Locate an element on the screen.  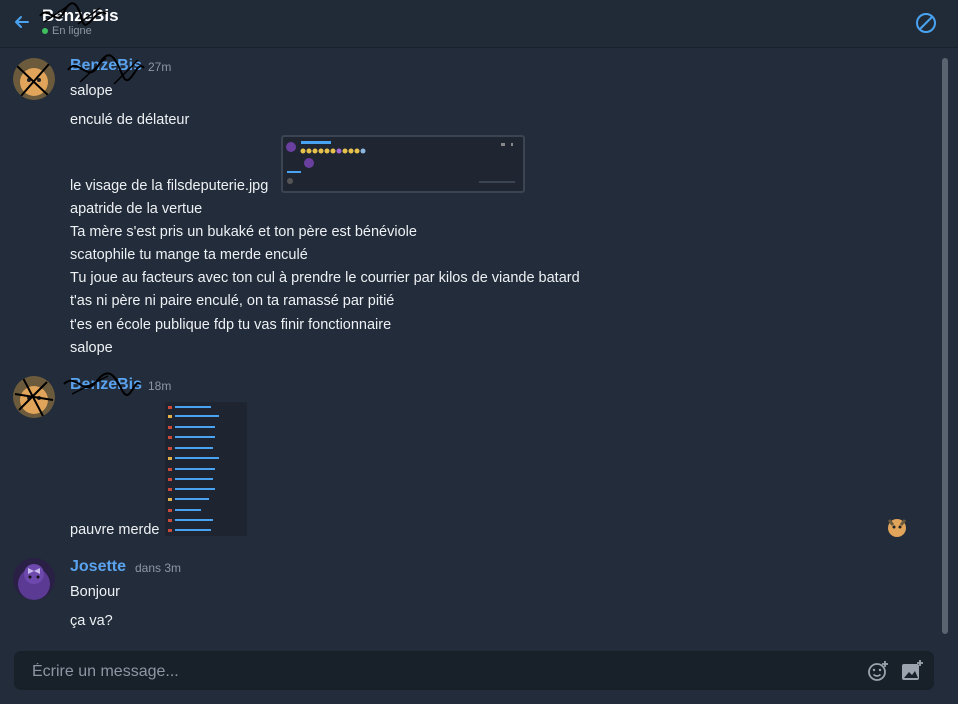
message-input is located at coordinates (442, 671).